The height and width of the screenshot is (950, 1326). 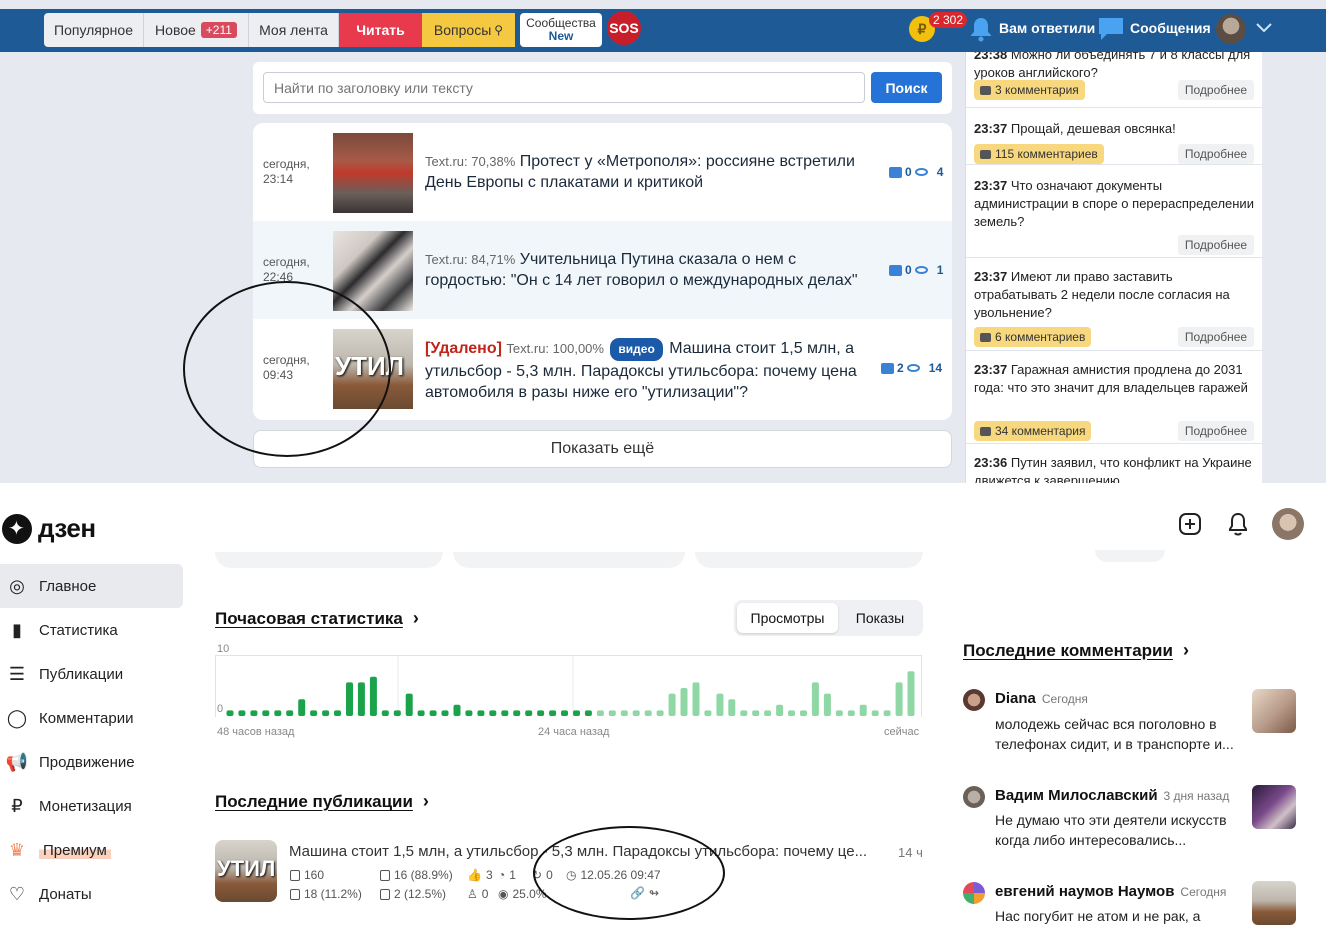 I want to click on tab-new: Новое +211, so click(x=196, y=30).